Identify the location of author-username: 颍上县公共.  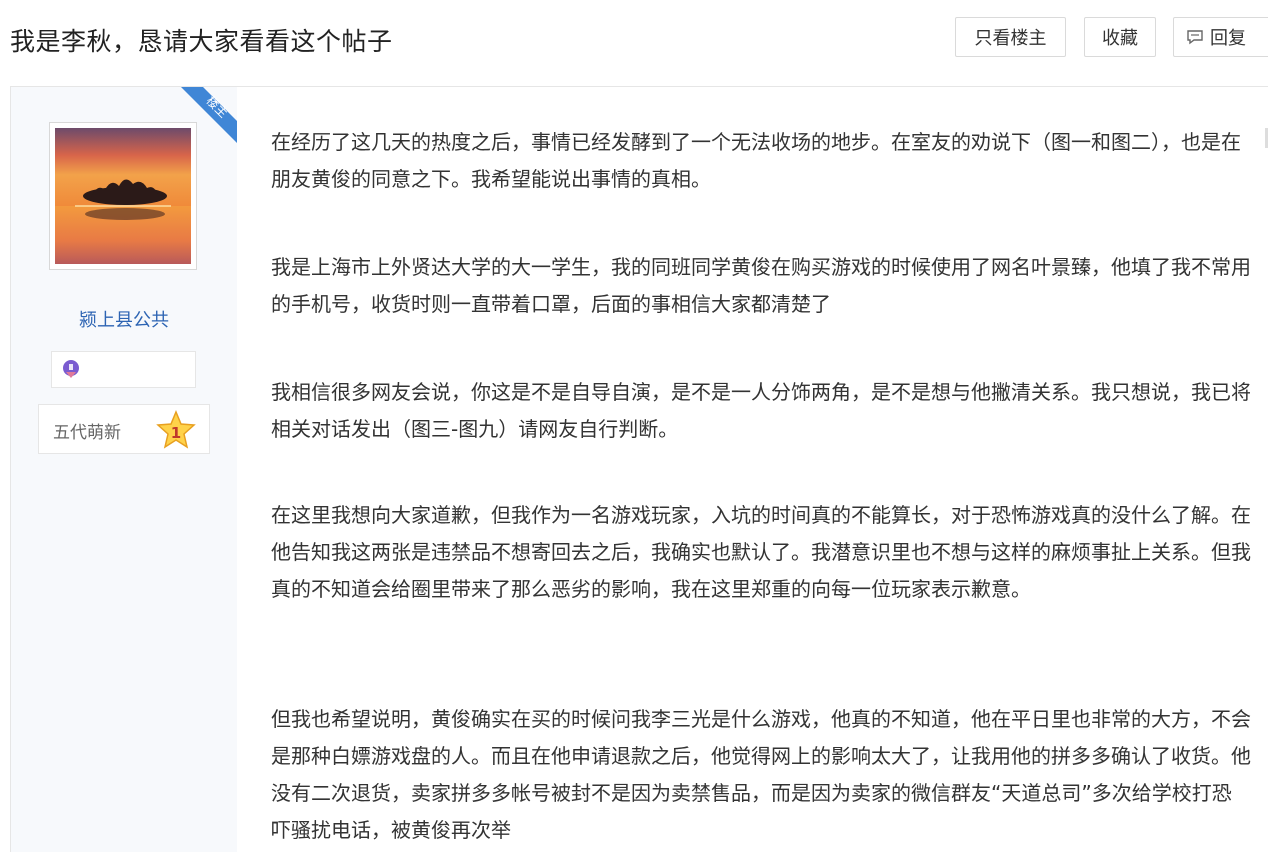
(124, 319).